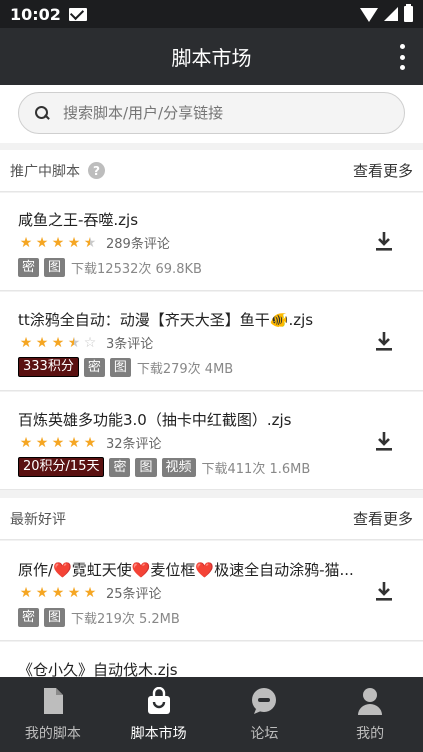 This screenshot has width=423, height=752. Describe the element at coordinates (158, 734) in the screenshot. I see `nav-label: 脚本市场` at that location.